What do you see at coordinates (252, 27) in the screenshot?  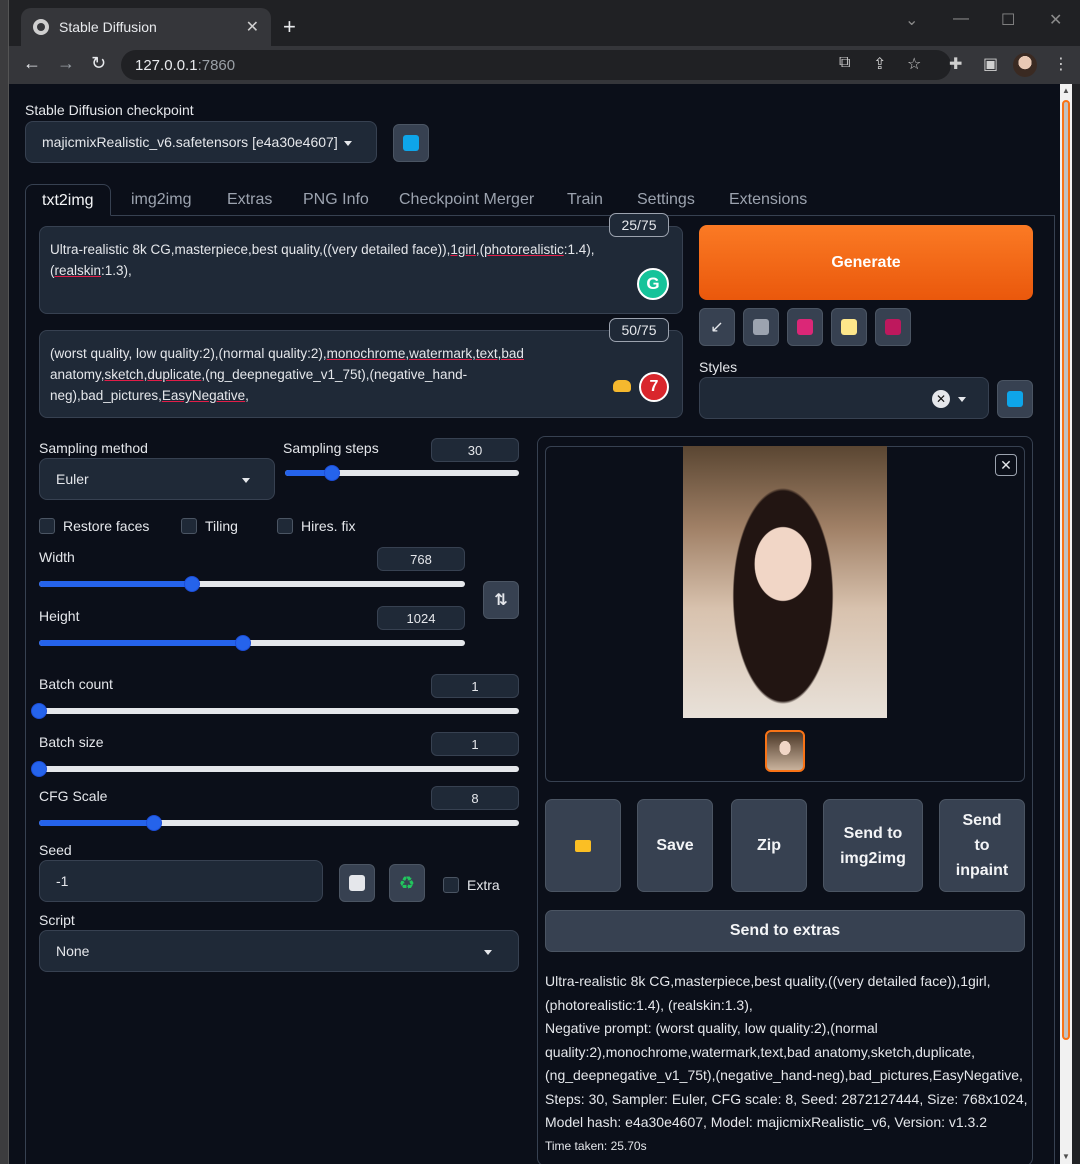 I see `close-tab-icon: ✕` at bounding box center [252, 27].